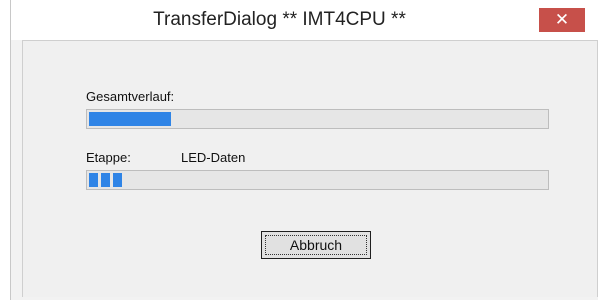 Image resolution: width=598 pixels, height=300 pixels. What do you see at coordinates (317, 180) in the screenshot?
I see `stage-progress-bar` at bounding box center [317, 180].